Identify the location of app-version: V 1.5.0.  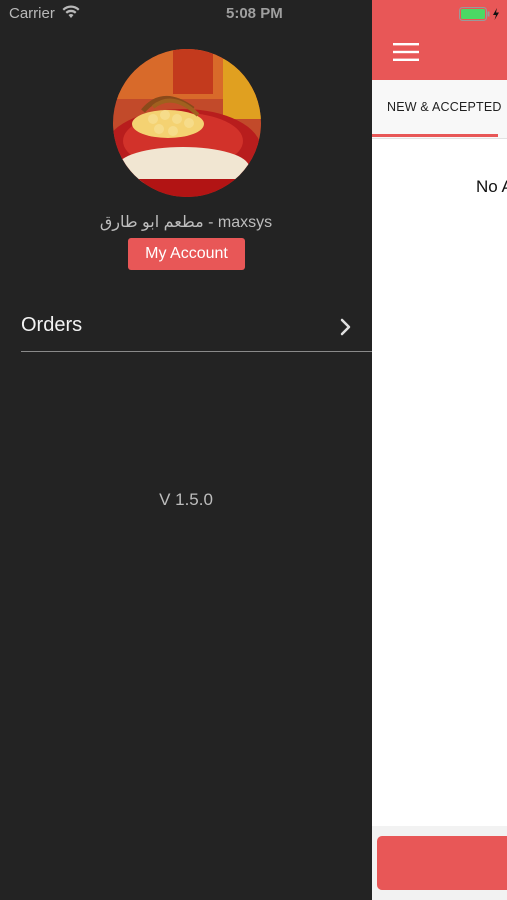
(186, 499).